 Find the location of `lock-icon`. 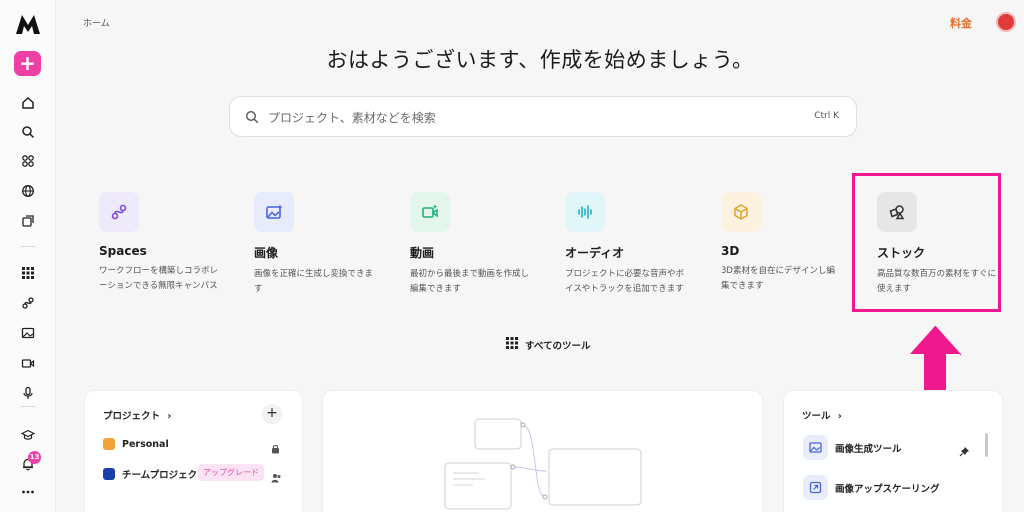

lock-icon is located at coordinates (275, 448).